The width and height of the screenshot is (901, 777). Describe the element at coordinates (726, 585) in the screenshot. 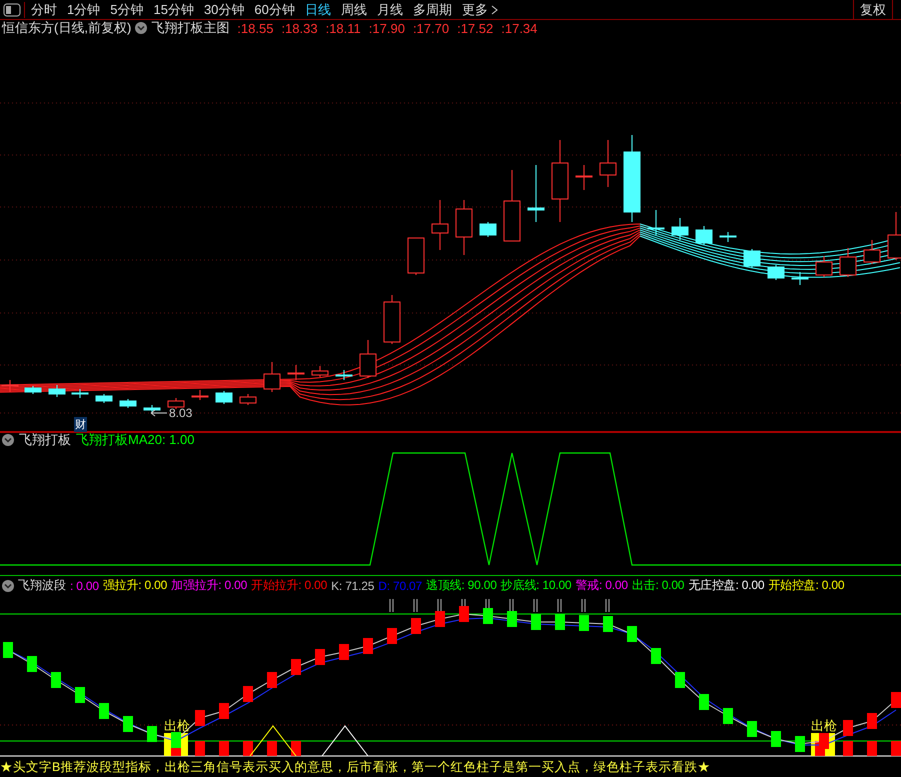

I see `indicator-reading: 无庄控盘: 0.00` at that location.